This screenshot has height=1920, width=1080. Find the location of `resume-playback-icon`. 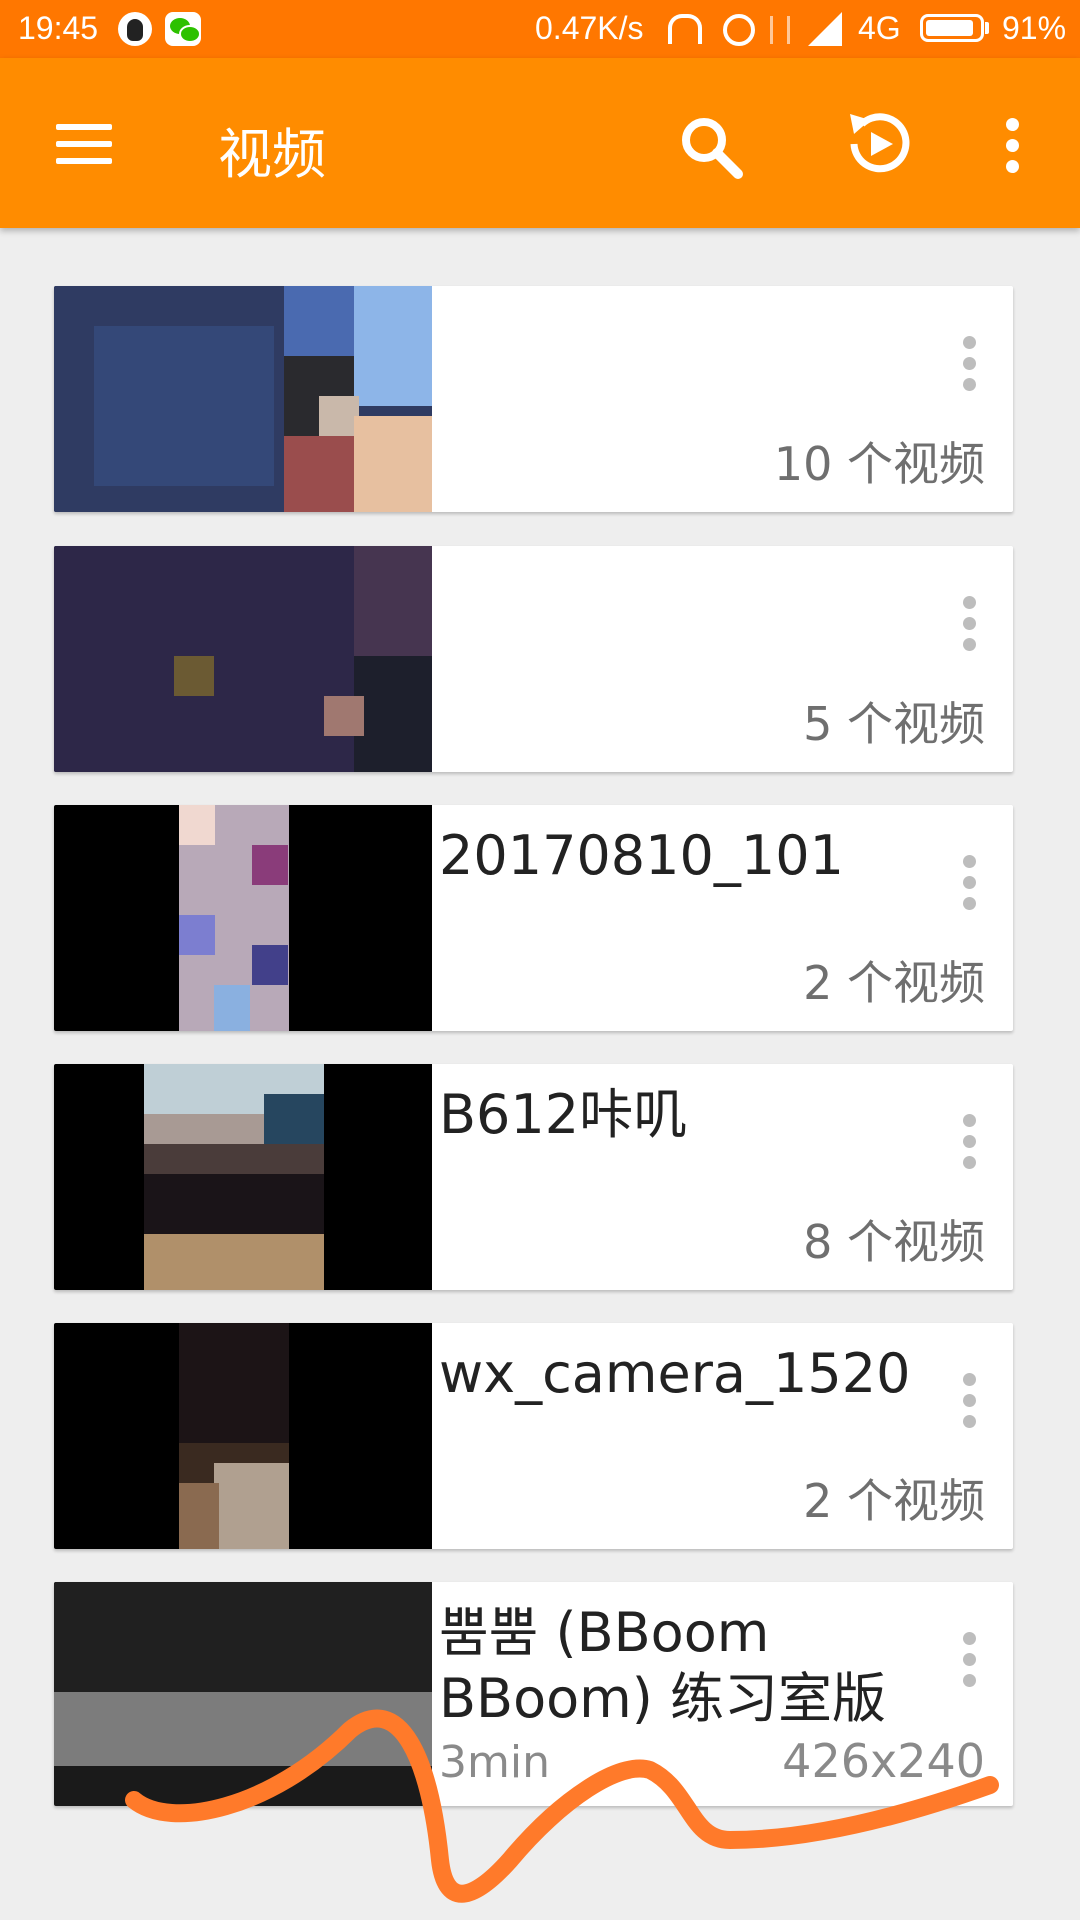

resume-playback-icon is located at coordinates (878, 144).